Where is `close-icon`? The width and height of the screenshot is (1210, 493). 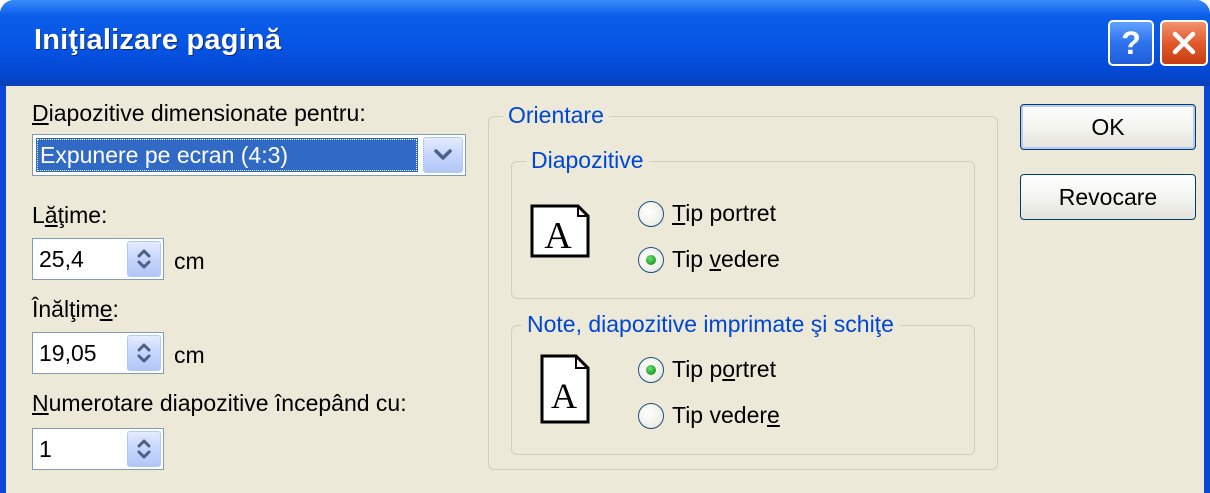 close-icon is located at coordinates (1184, 43).